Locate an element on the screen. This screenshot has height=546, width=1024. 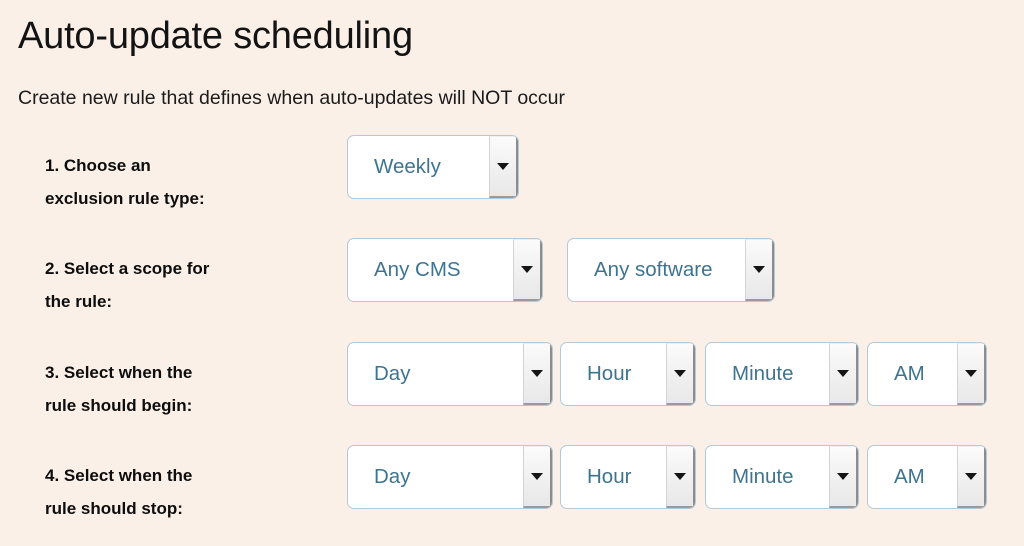
stop-hour-select-arrow-button is located at coordinates (680, 477).